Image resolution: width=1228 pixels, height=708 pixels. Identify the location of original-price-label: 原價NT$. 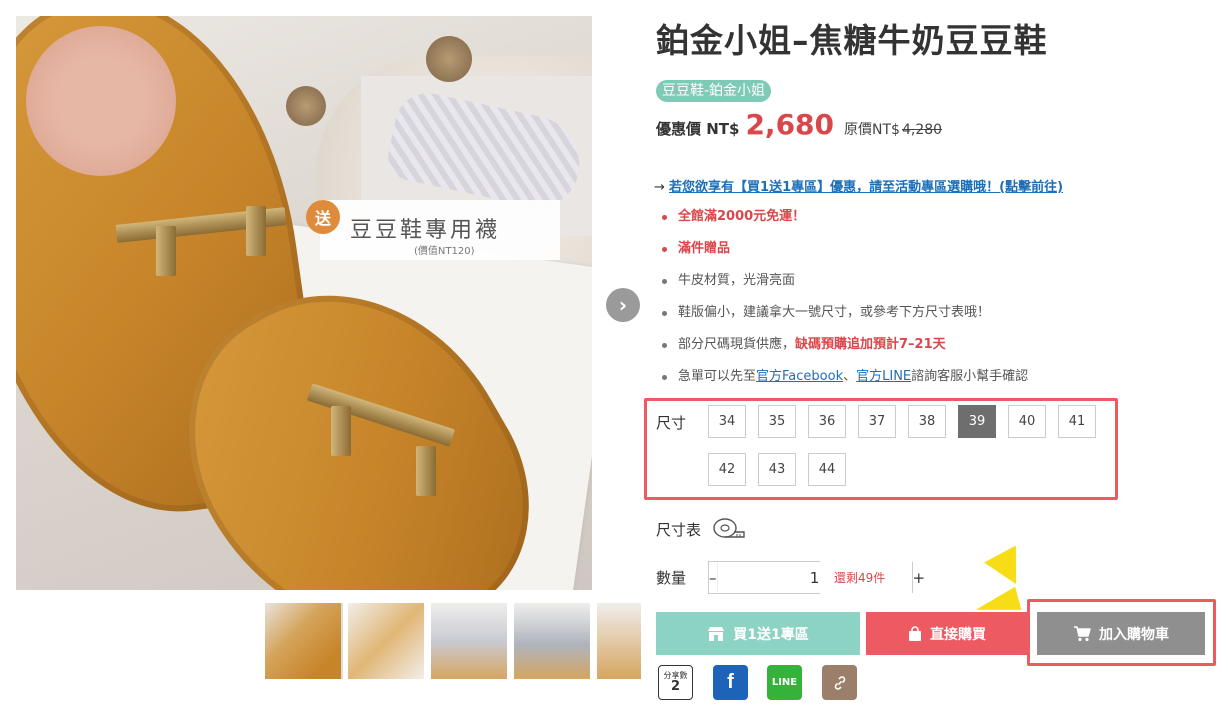
(872, 130).